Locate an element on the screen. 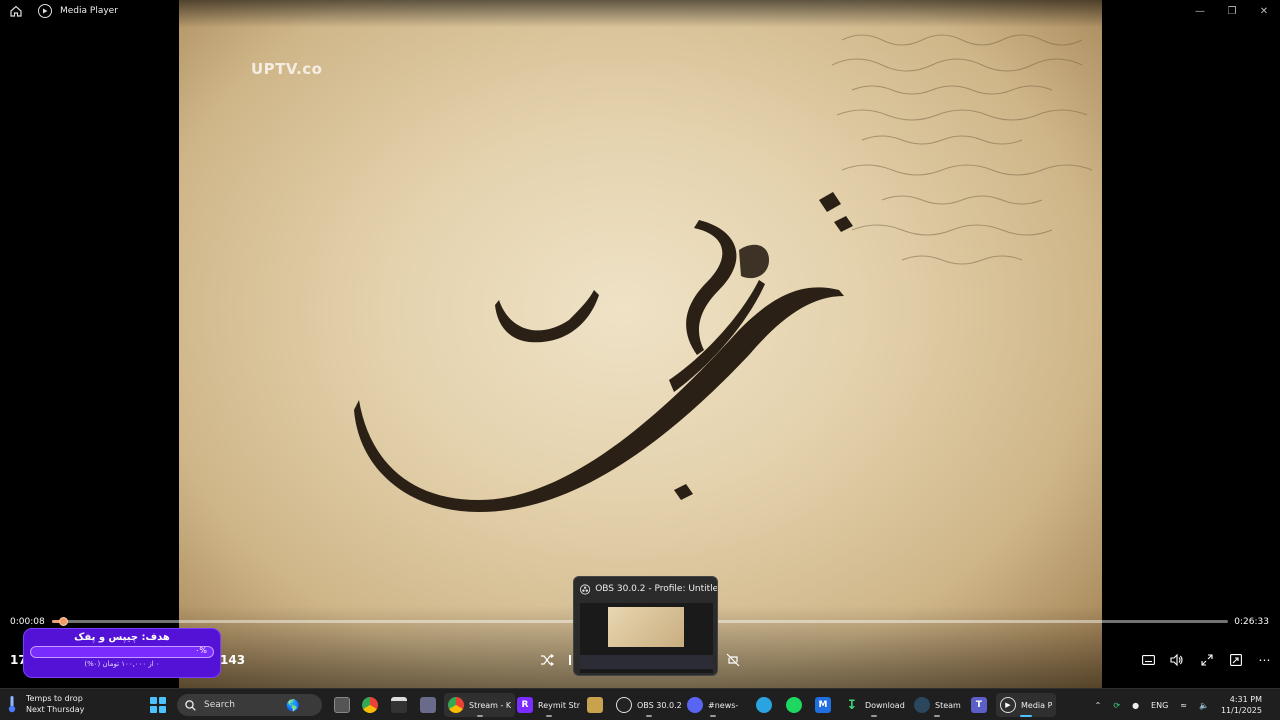 This screenshot has width=1280, height=720. taskbar-spotify is located at coordinates (794, 705).